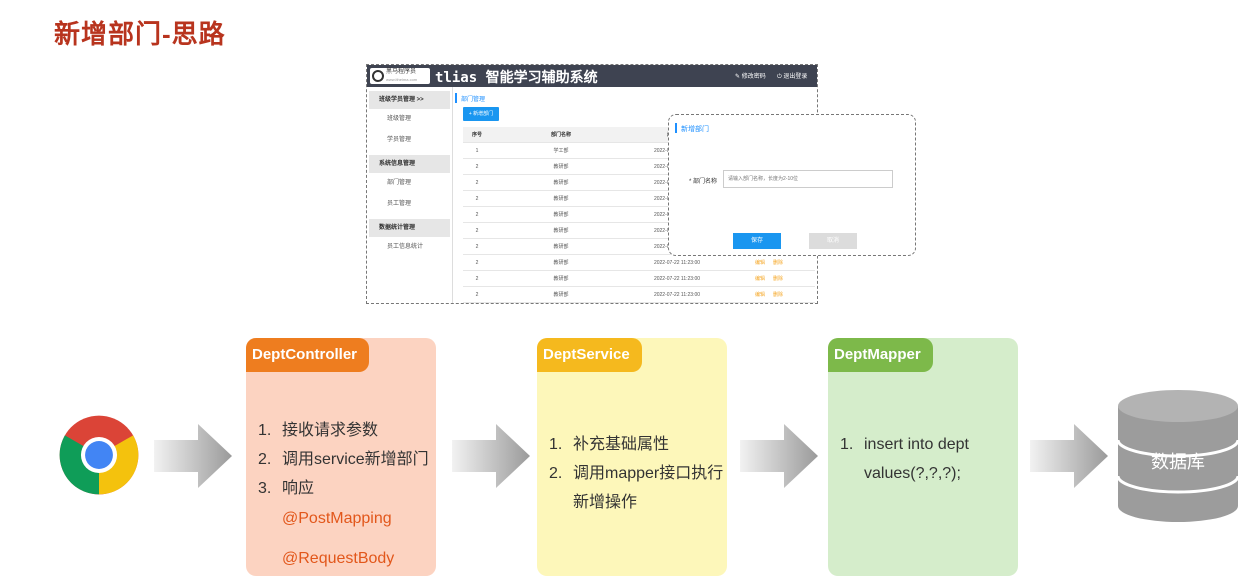 This screenshot has width=1256, height=578. I want to click on step-text: 调用service新增部门, so click(355, 459).